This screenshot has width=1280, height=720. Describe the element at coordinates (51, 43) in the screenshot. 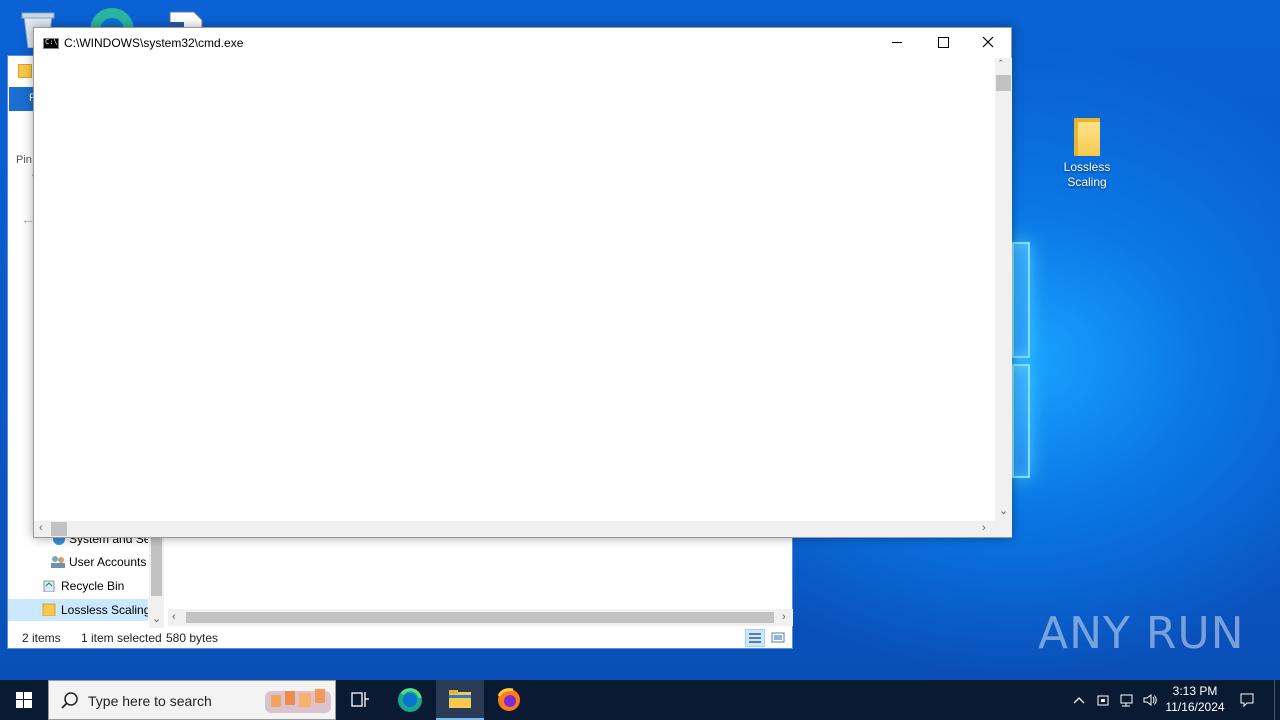

I see `cmd-icon` at that location.